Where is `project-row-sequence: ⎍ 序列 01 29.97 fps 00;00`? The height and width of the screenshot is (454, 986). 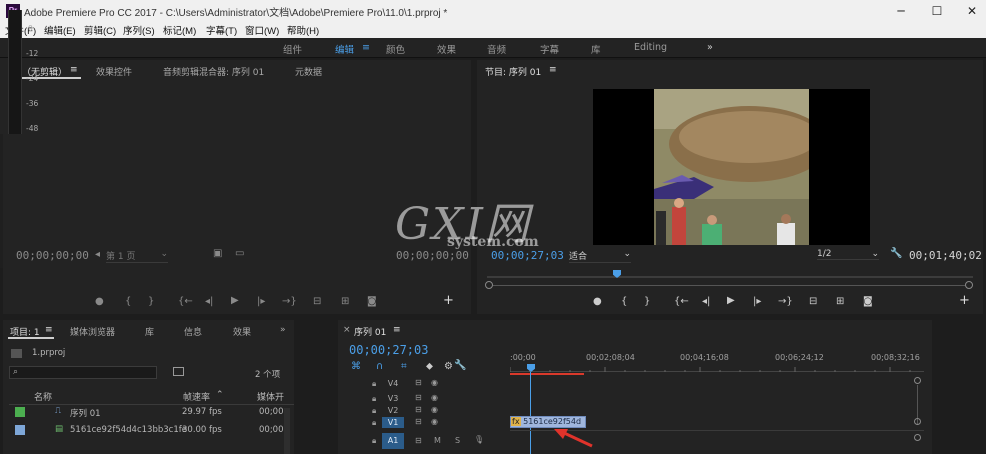
project-row-sequence: ⎍ 序列 01 29.97 fps 00;00 is located at coordinates (151, 412).